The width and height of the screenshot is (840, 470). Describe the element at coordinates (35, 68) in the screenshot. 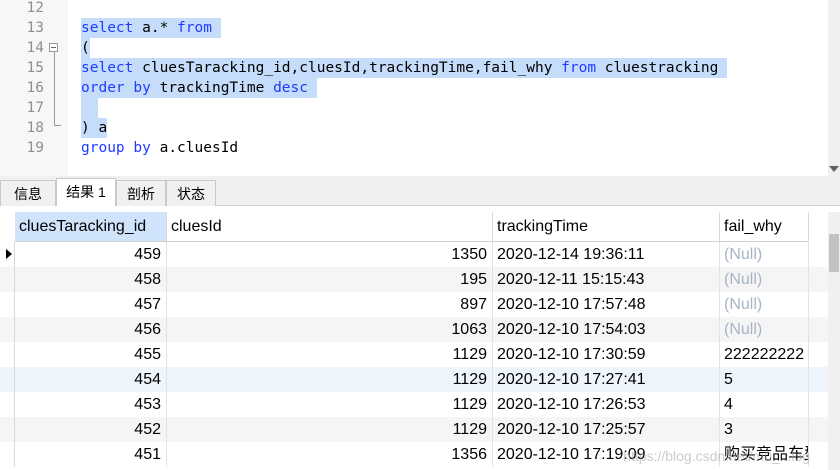

I see `line-number: 15` at that location.